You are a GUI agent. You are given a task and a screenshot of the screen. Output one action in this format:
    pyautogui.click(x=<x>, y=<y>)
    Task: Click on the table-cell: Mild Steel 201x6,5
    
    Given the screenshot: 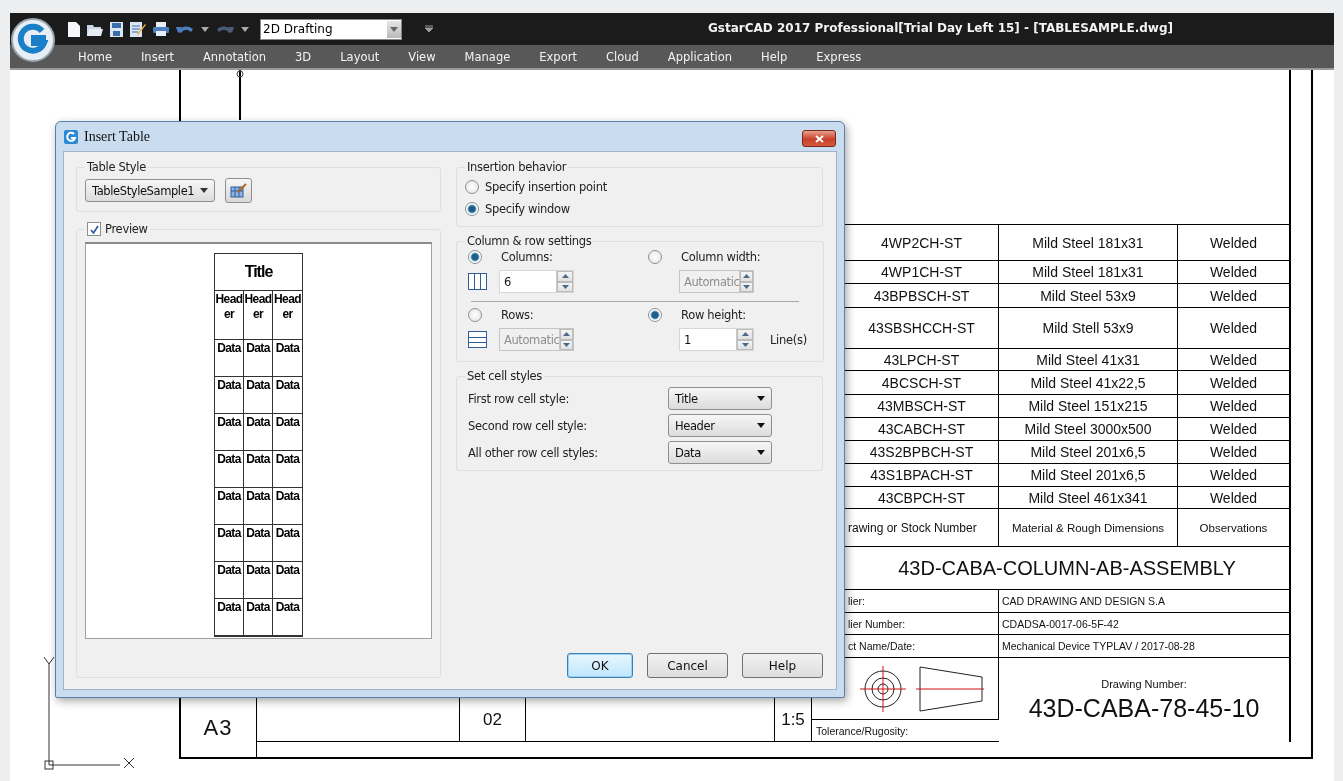 What is the action you would take?
    pyautogui.click(x=1088, y=452)
    